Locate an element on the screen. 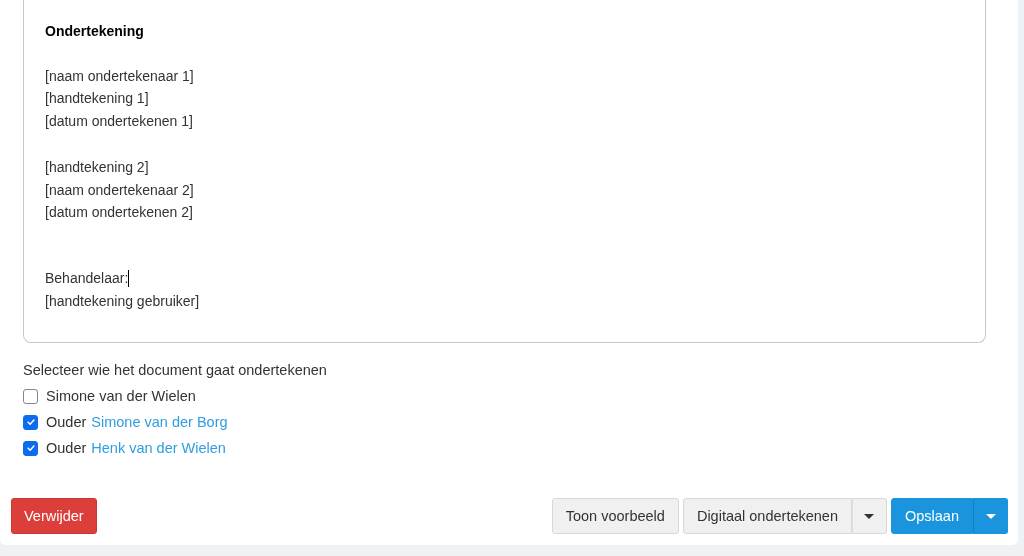 Image resolution: width=1024 pixels, height=556 pixels. placeholder-line: Behandelaar: is located at coordinates (87, 278).